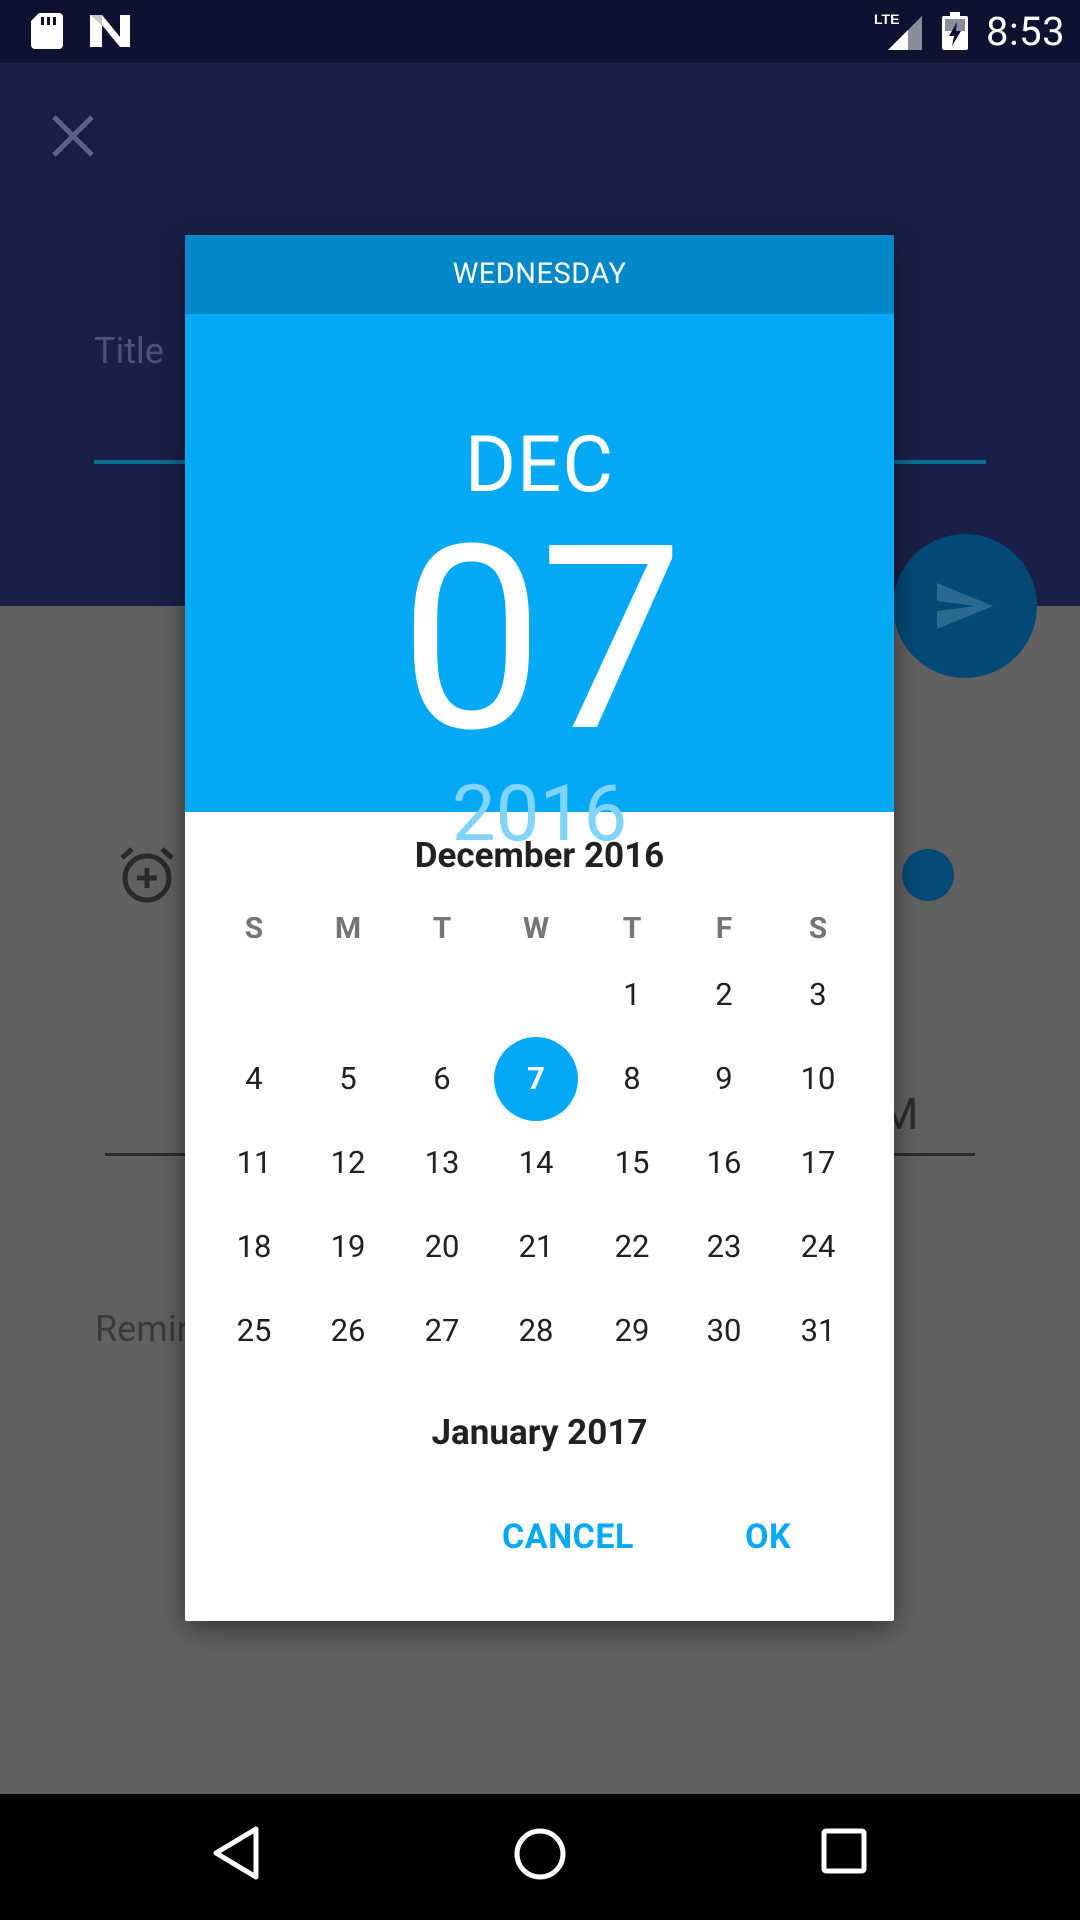 The height and width of the screenshot is (1920, 1080). I want to click on calendar-day: 21, so click(536, 1247).